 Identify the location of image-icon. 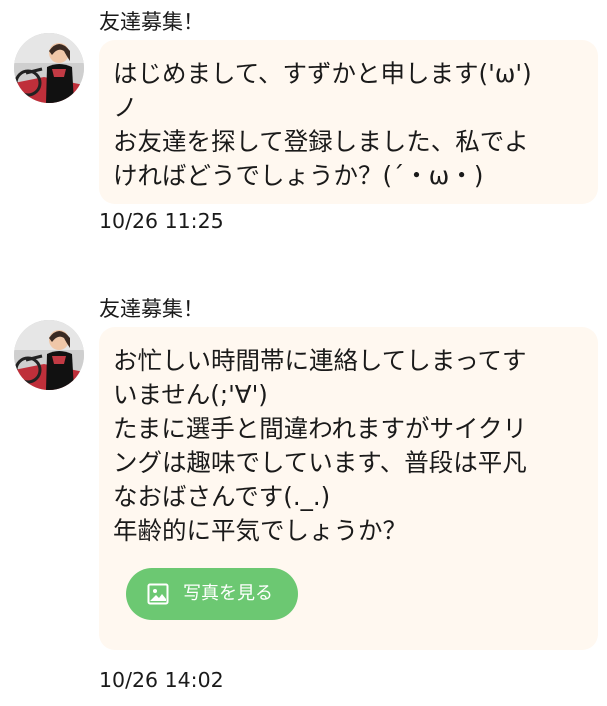
(158, 594).